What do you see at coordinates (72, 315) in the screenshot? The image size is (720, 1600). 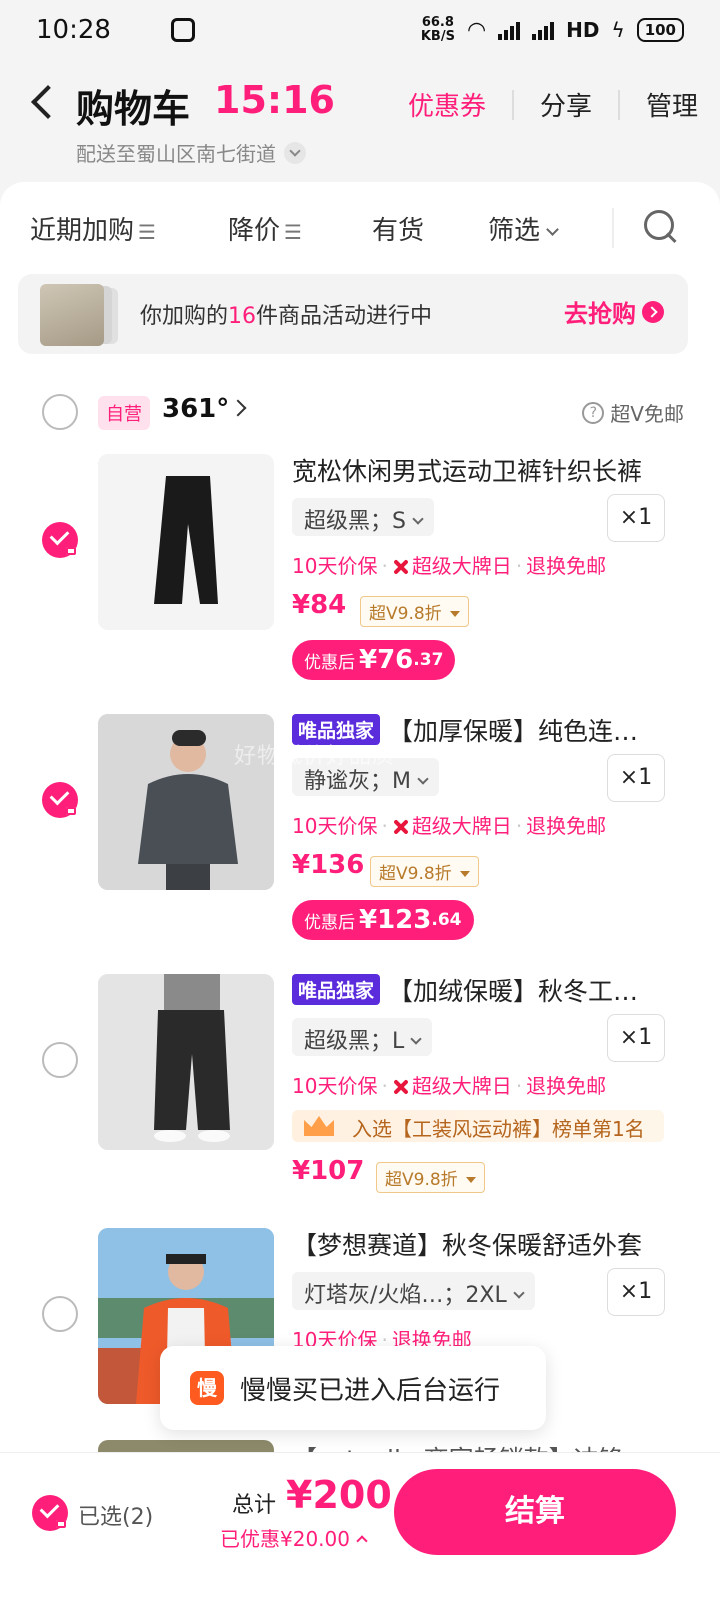 I see `promo-thumbnail` at bounding box center [72, 315].